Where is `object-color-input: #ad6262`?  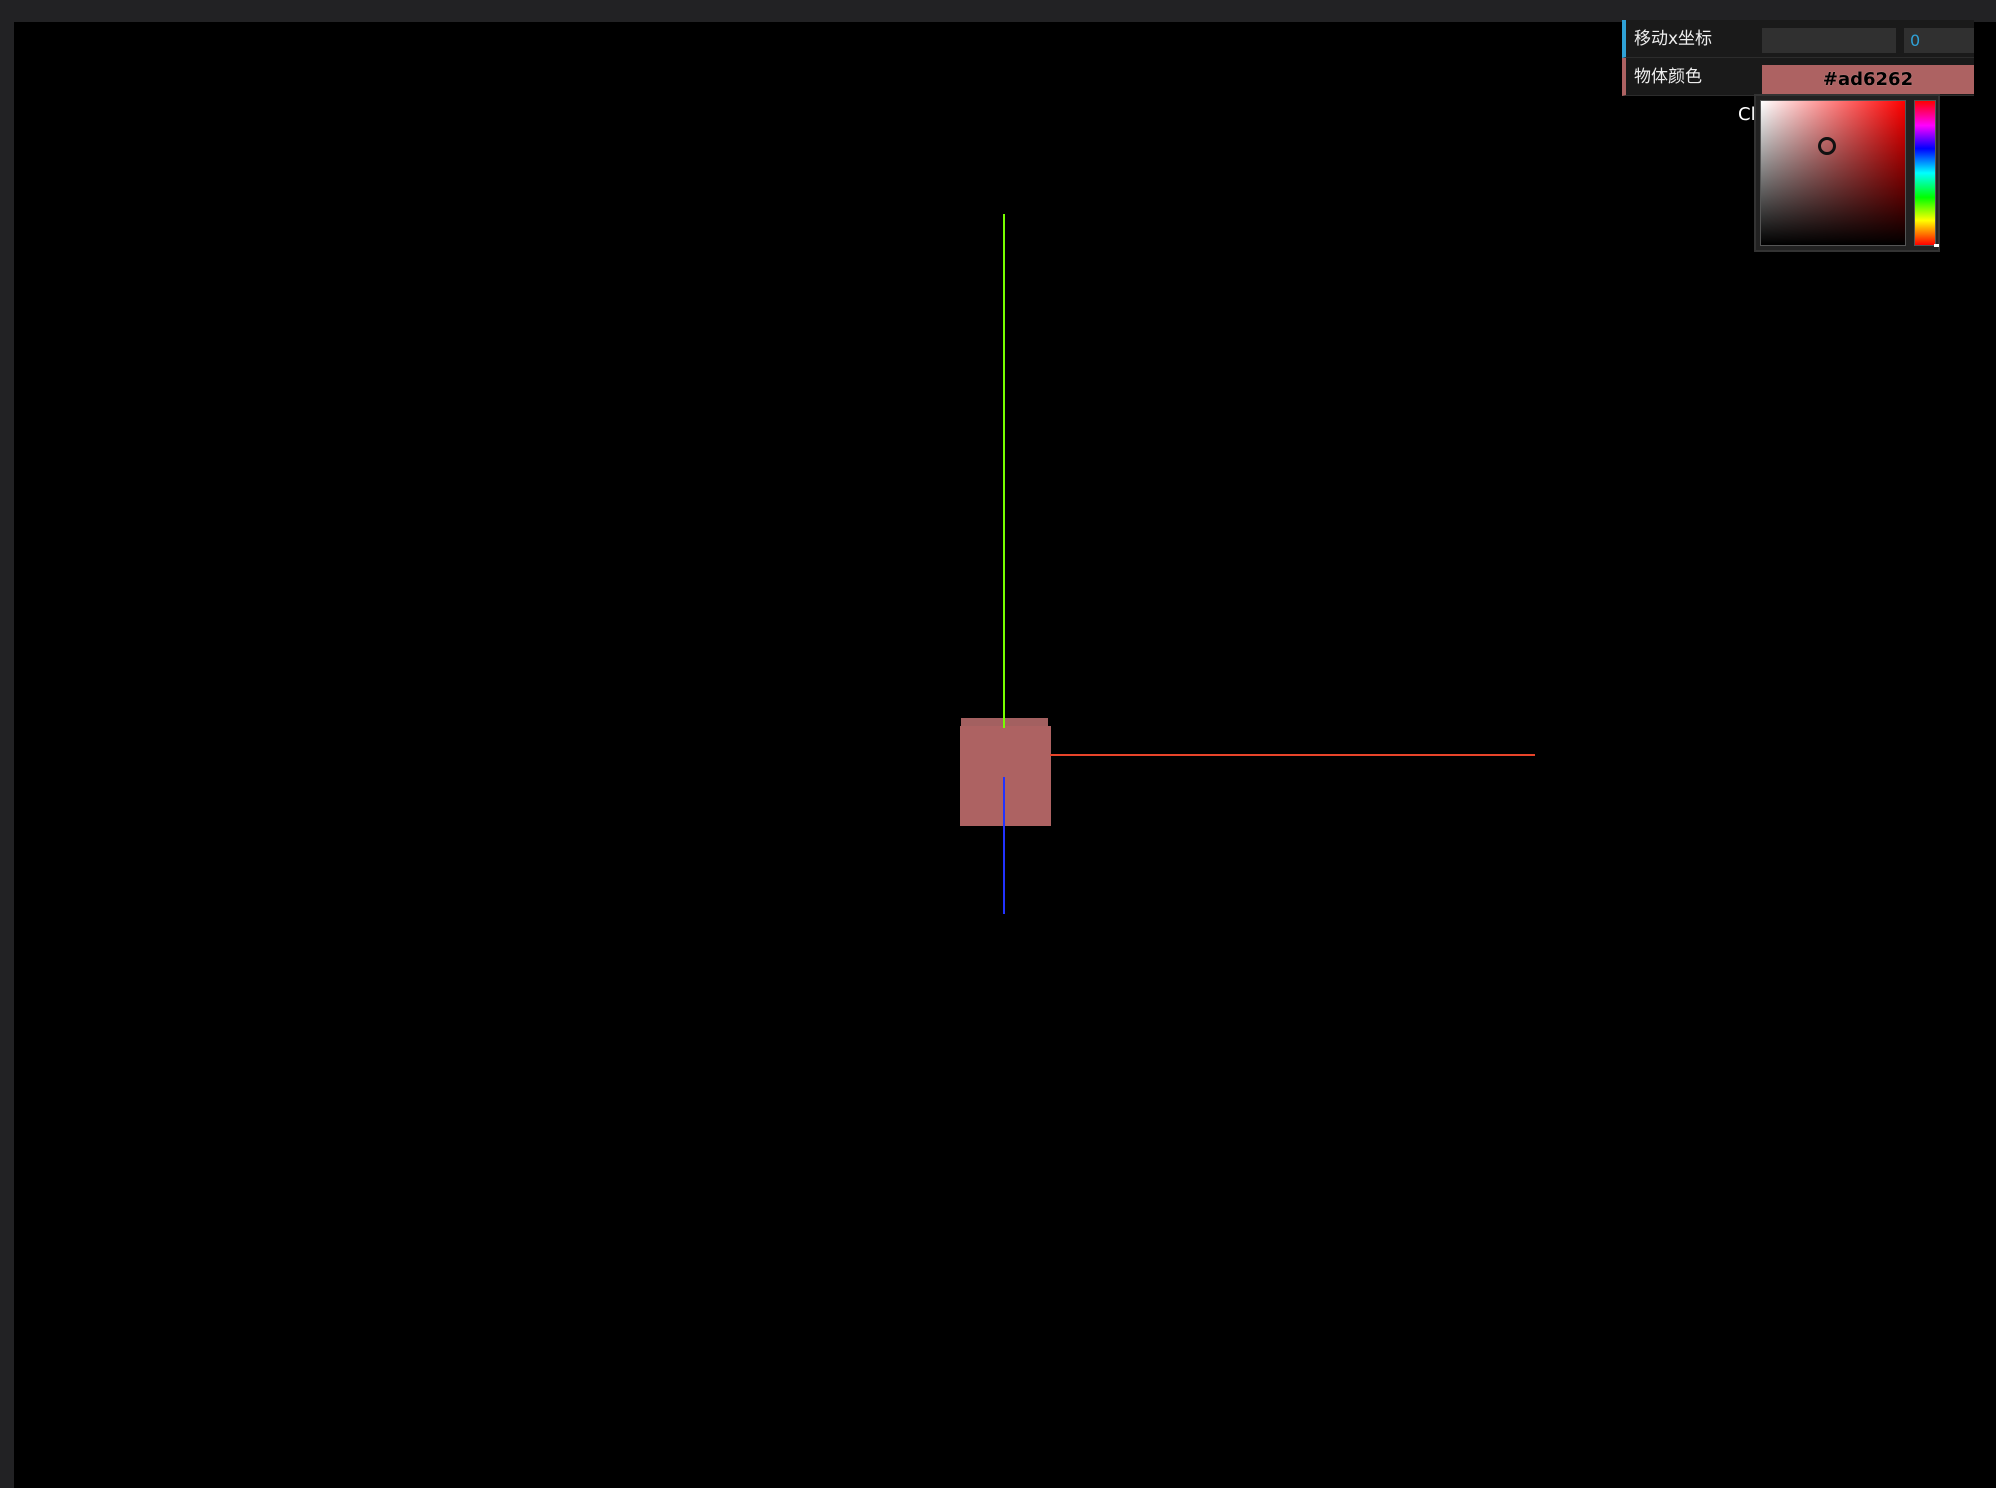
object-color-input: #ad6262 is located at coordinates (1868, 79).